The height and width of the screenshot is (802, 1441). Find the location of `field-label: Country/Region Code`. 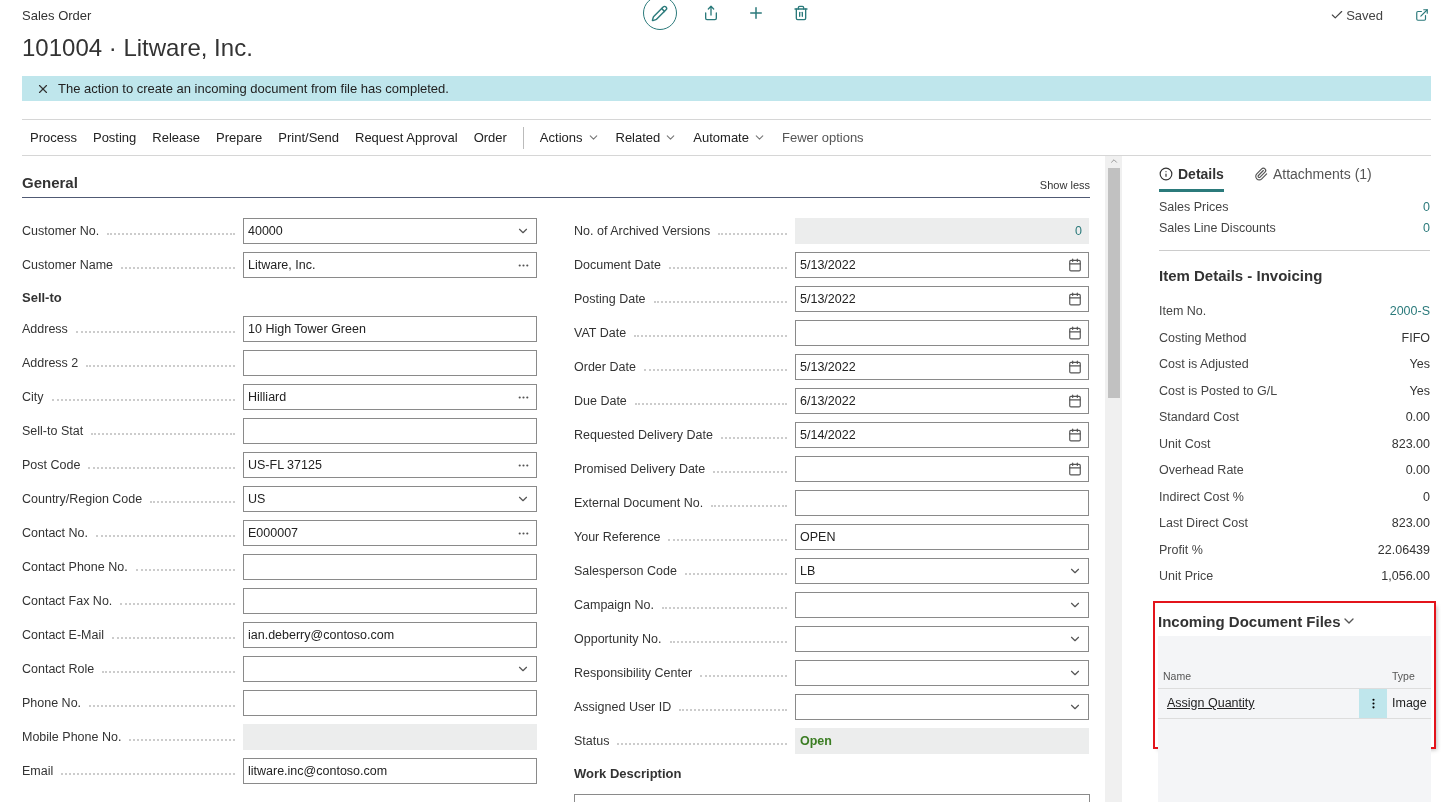

field-label: Country/Region Code is located at coordinates (82, 499).